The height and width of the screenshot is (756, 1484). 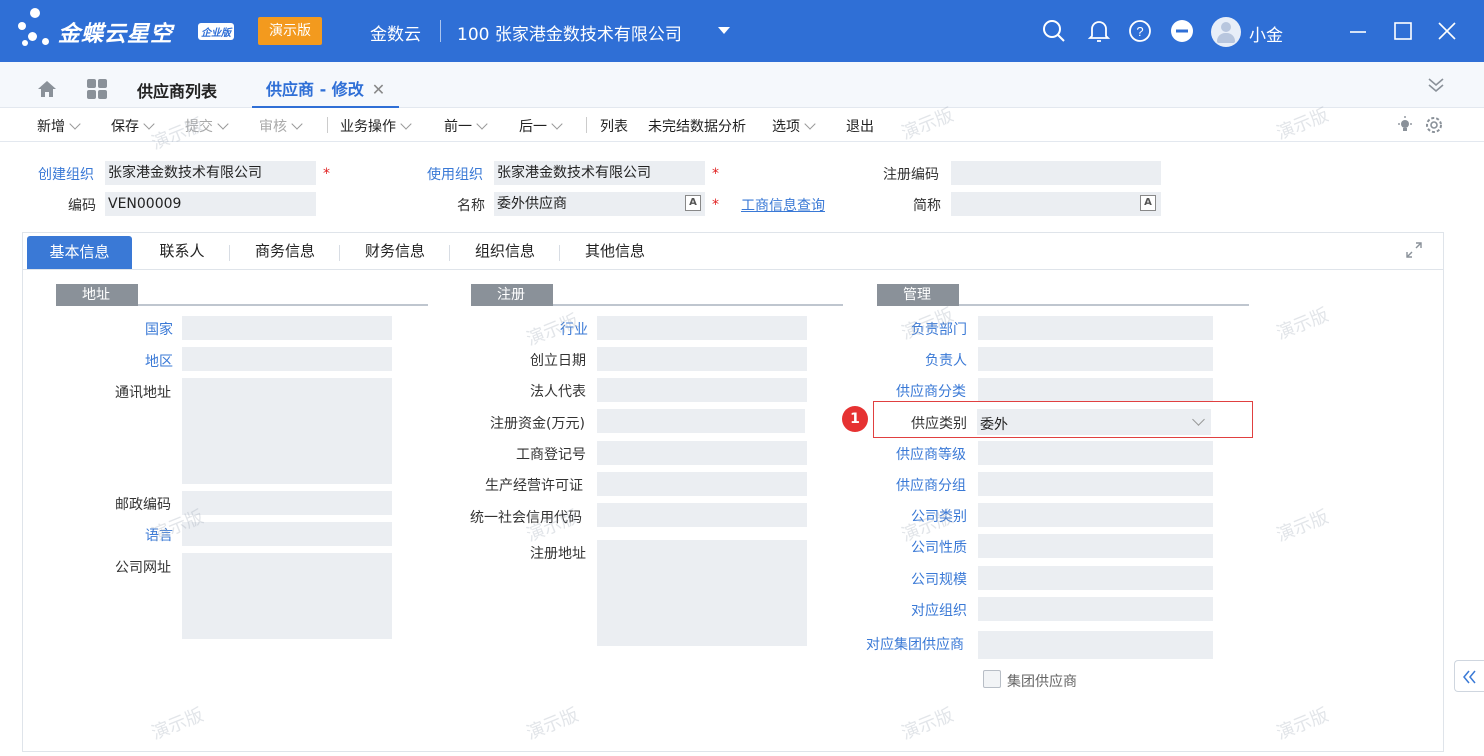 What do you see at coordinates (569, 32) in the screenshot?
I see `org-selector: 100 张家港金数技术有限公司` at bounding box center [569, 32].